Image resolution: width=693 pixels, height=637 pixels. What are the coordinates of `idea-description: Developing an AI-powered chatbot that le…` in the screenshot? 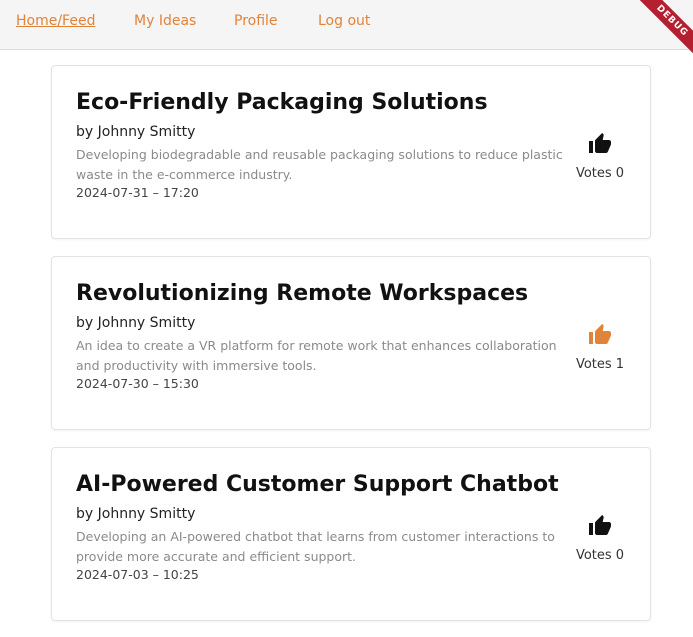 It's located at (315, 546).